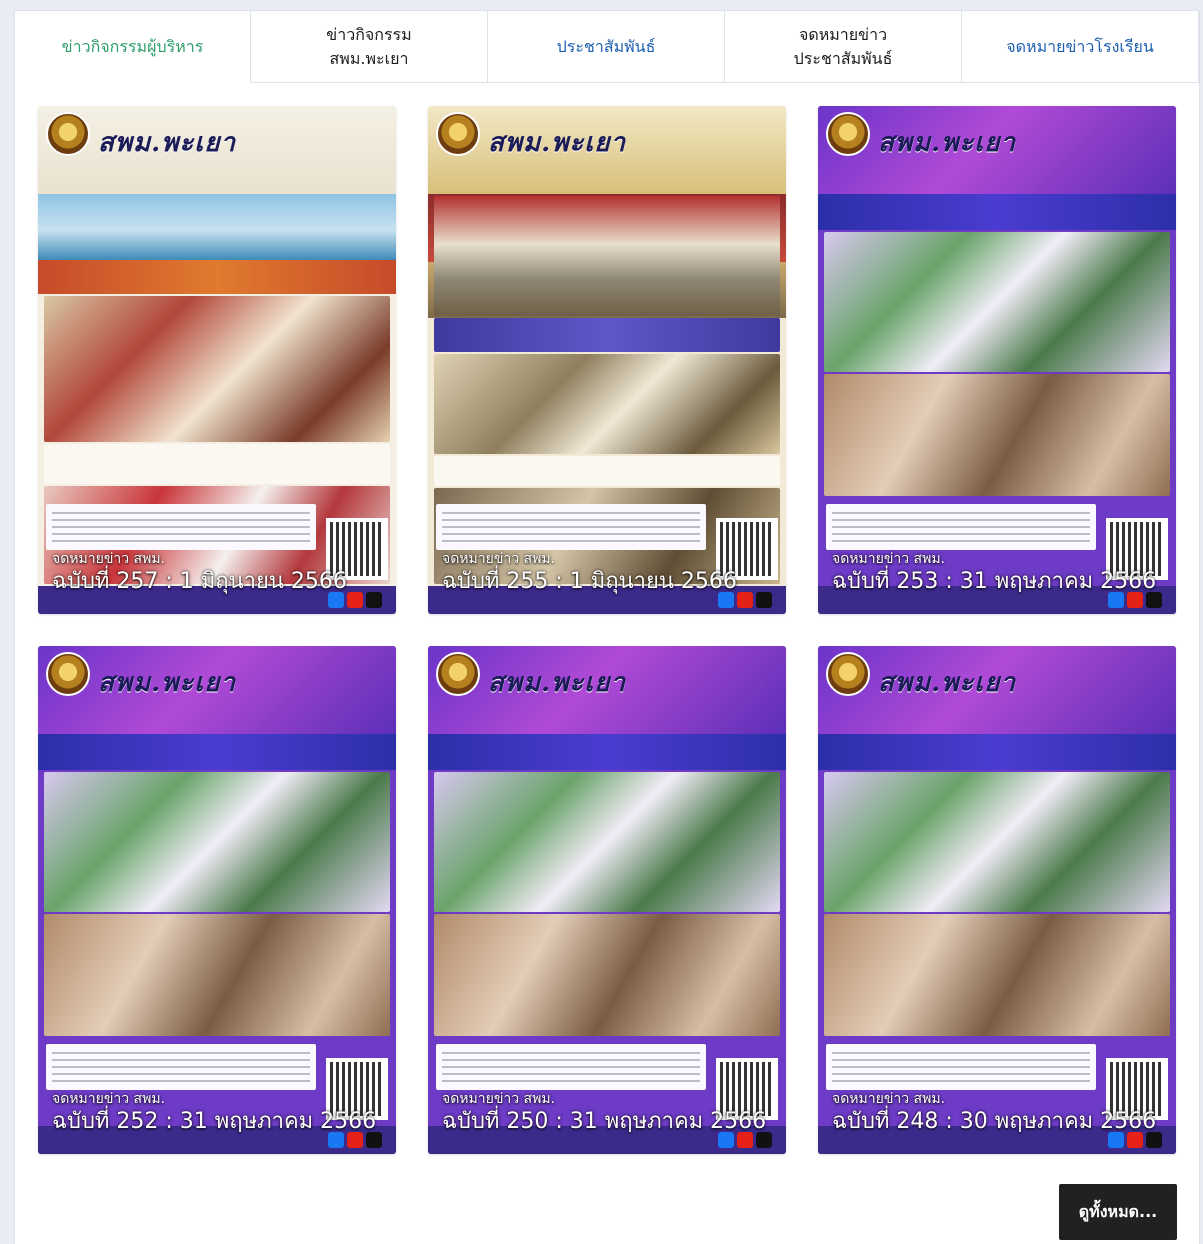 The height and width of the screenshot is (1244, 1203). Describe the element at coordinates (604, 1121) in the screenshot. I see `issue-title: ฉบับที่ 250 : 31 พฤษภาคม 2566` at that location.